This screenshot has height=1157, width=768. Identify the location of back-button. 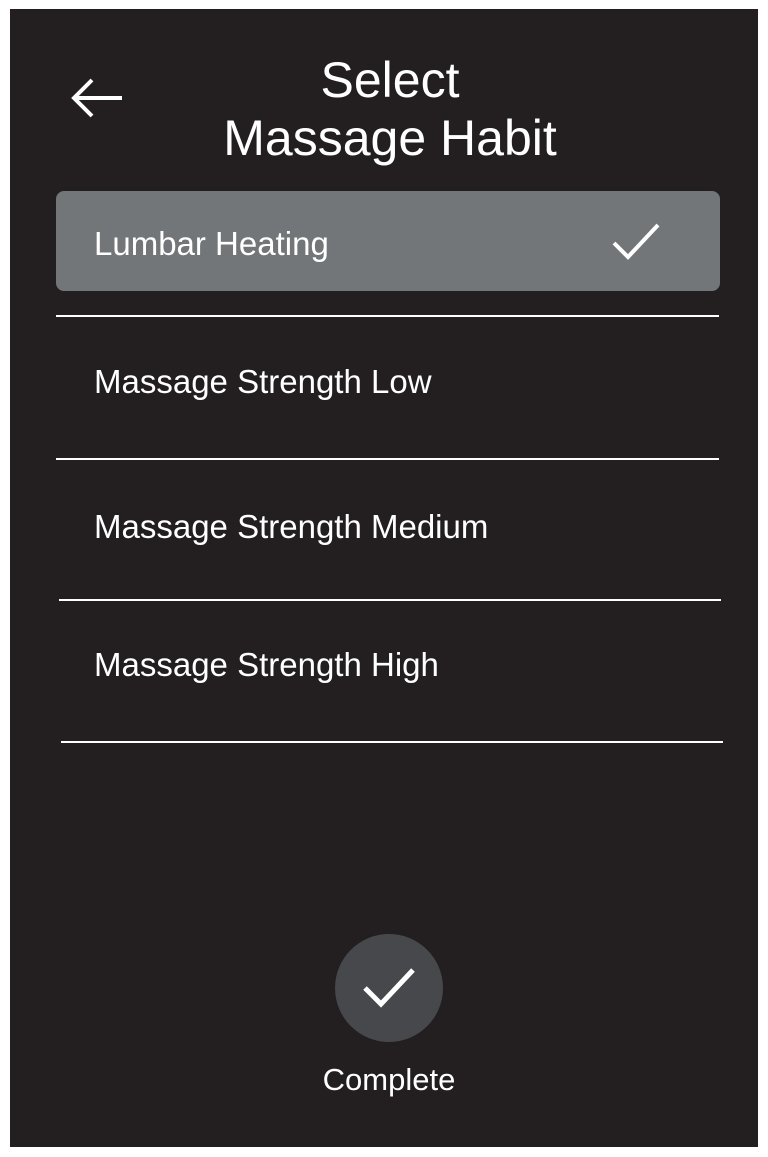
(97, 98).